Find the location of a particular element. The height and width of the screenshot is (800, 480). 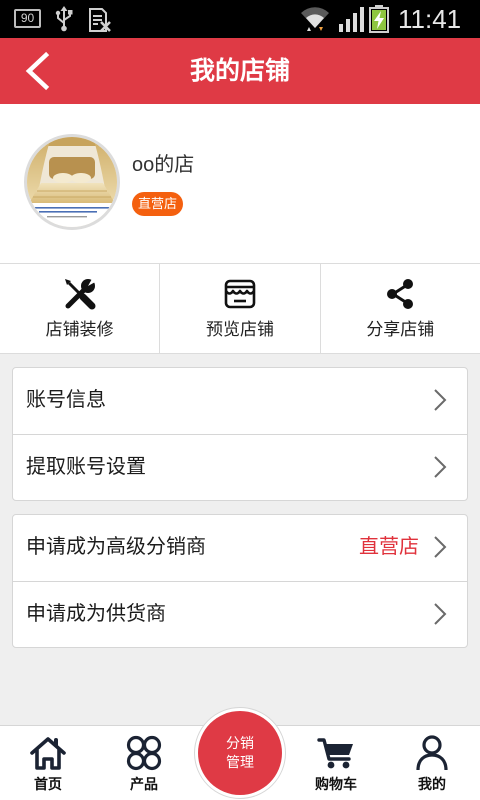

menu-item-apply-senior-distributor: 申请成为高级分销商 直营店 is located at coordinates (240, 548).